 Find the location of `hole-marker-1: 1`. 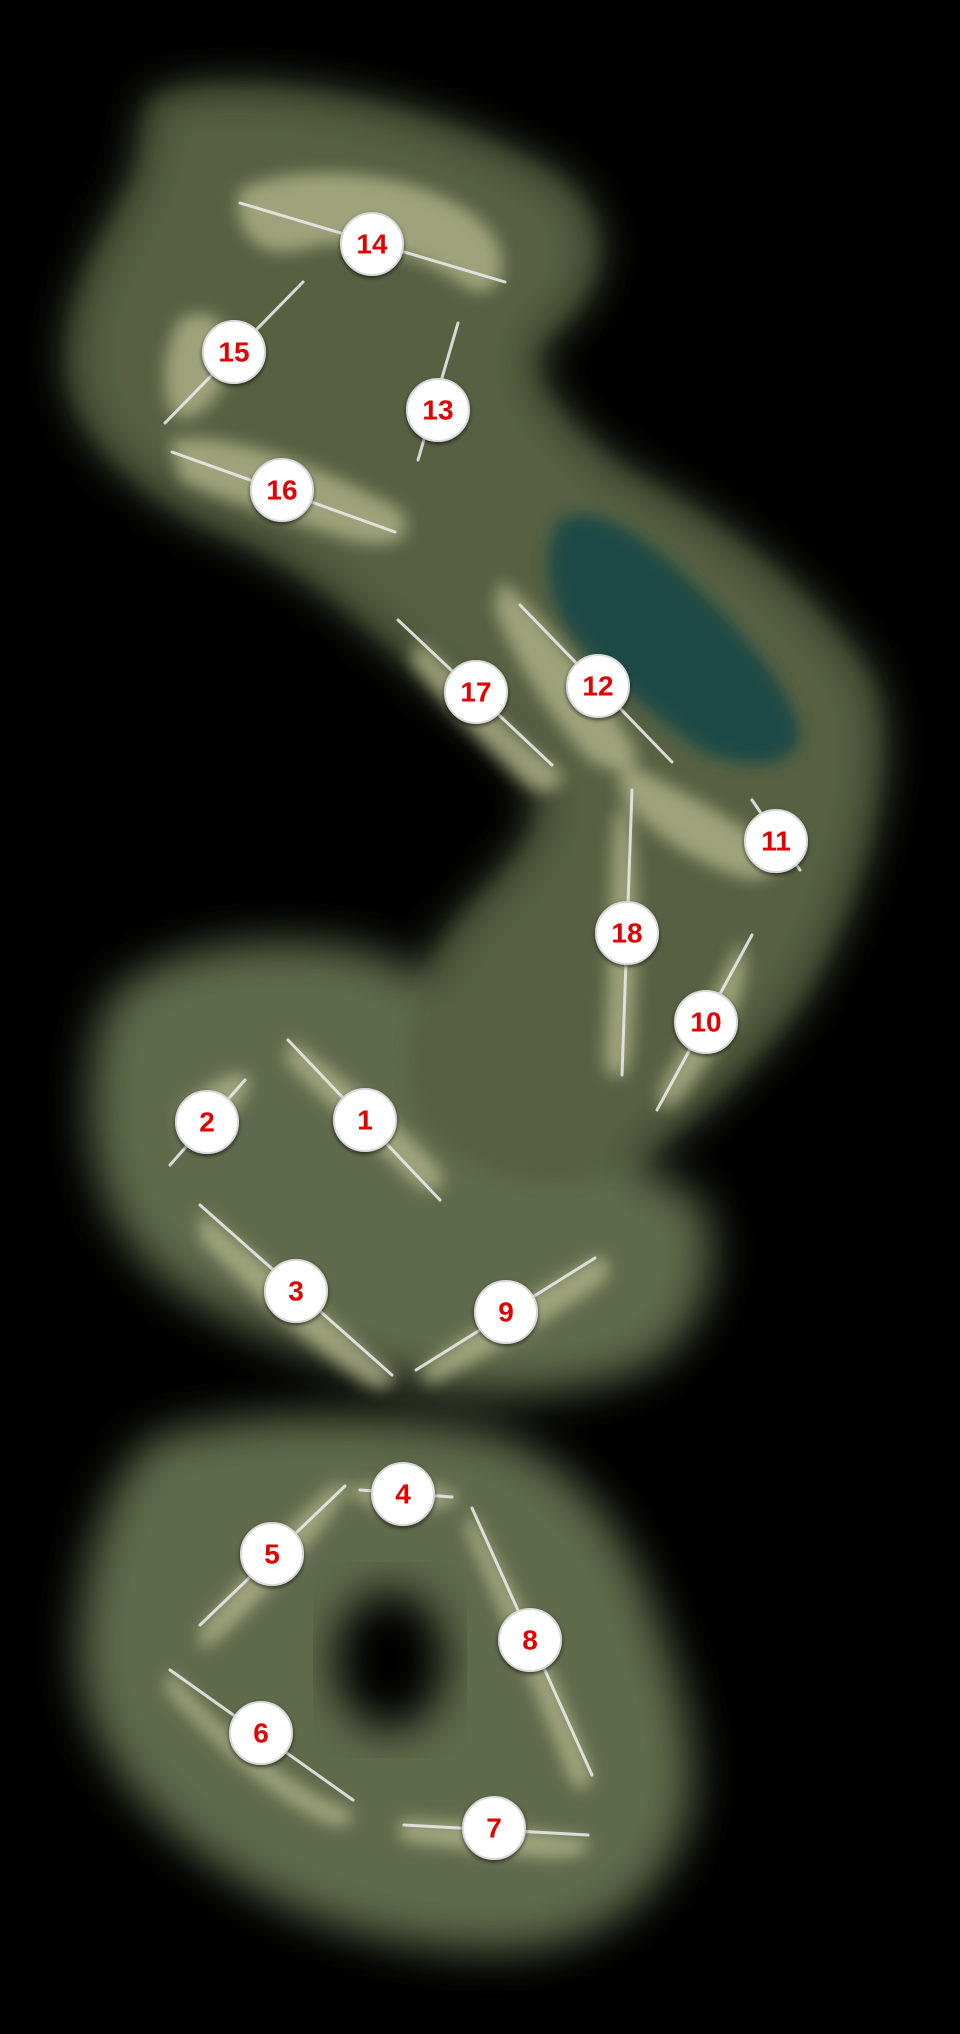

hole-marker-1: 1 is located at coordinates (365, 1120).